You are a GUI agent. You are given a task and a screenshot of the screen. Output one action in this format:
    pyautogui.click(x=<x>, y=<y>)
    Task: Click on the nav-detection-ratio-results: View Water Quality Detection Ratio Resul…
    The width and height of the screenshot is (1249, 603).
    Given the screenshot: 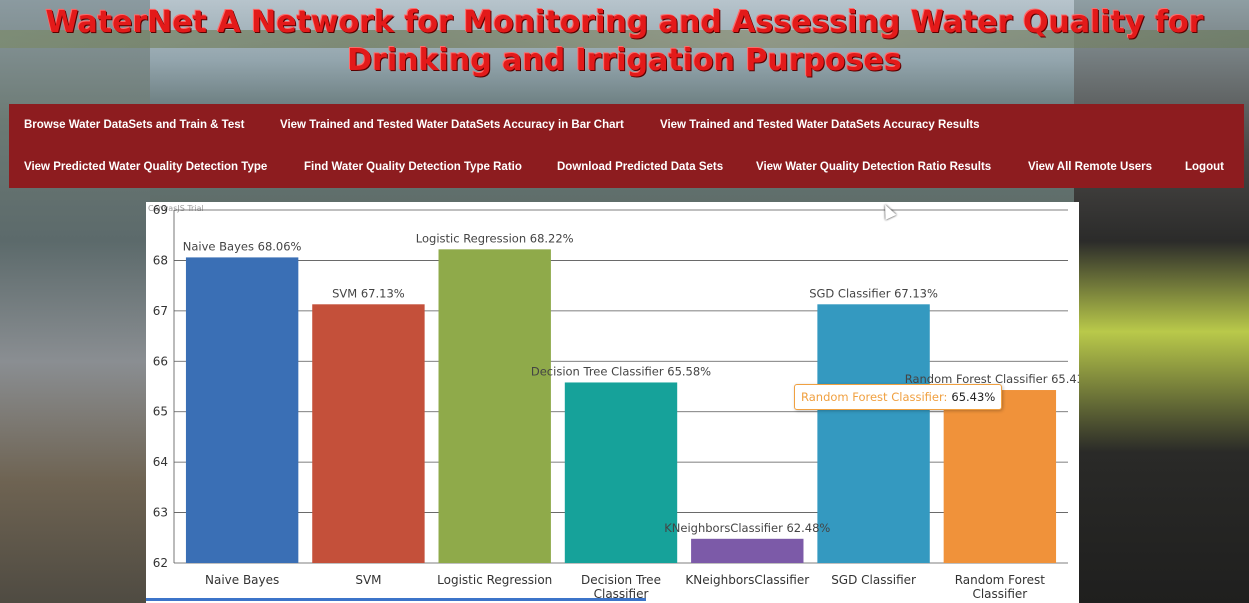 What is the action you would take?
    pyautogui.click(x=873, y=167)
    